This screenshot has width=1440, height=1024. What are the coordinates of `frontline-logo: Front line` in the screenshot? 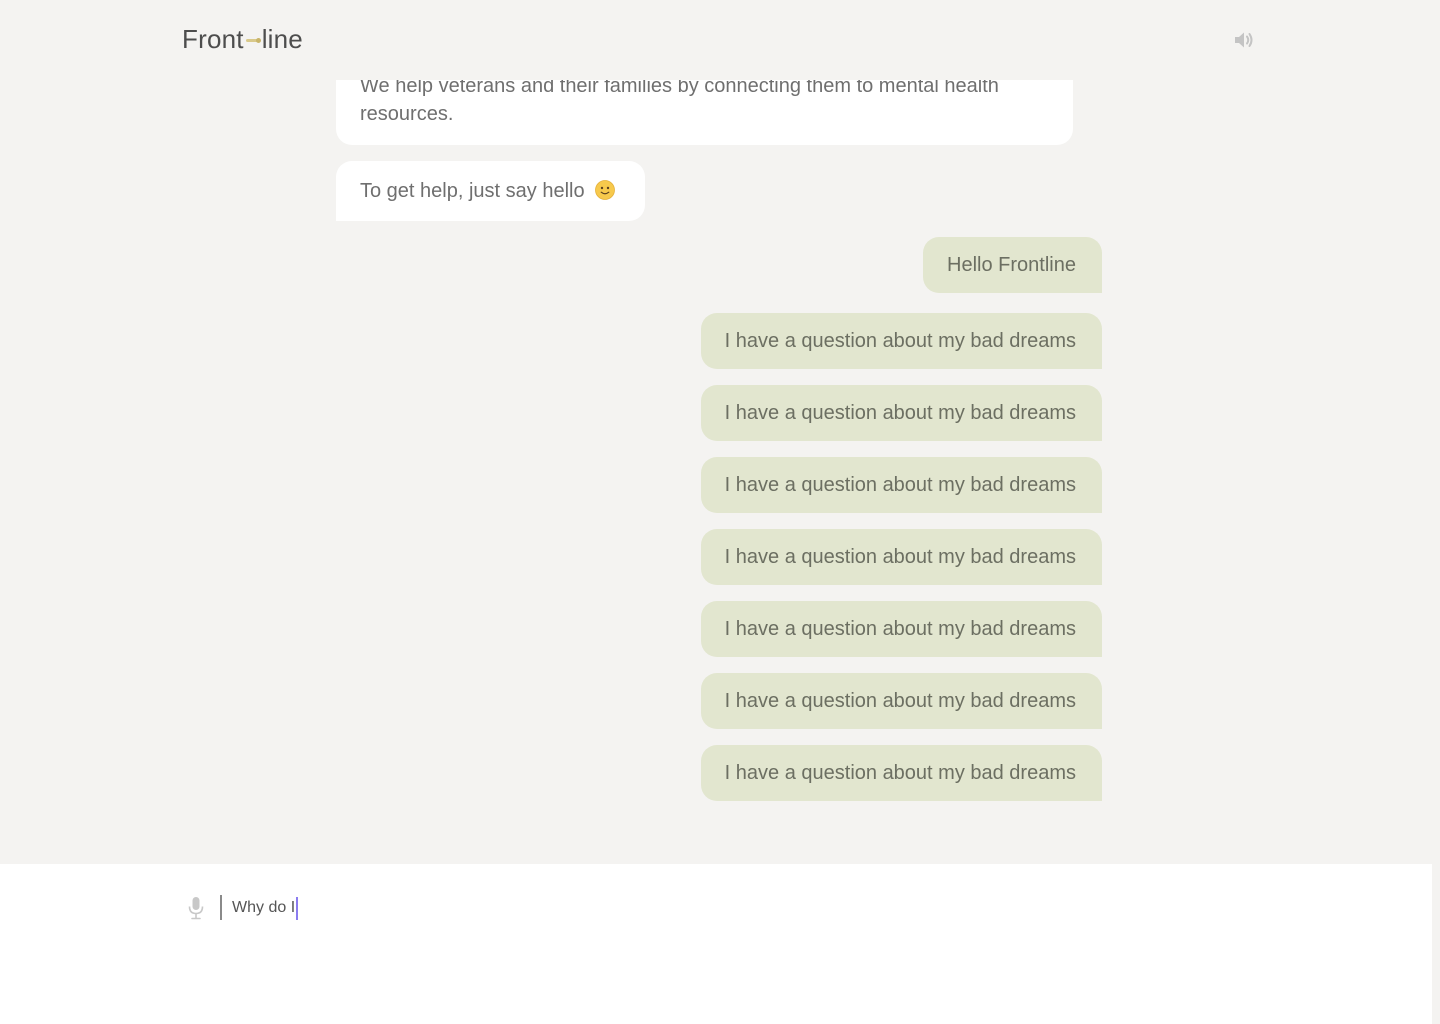 It's located at (242, 39).